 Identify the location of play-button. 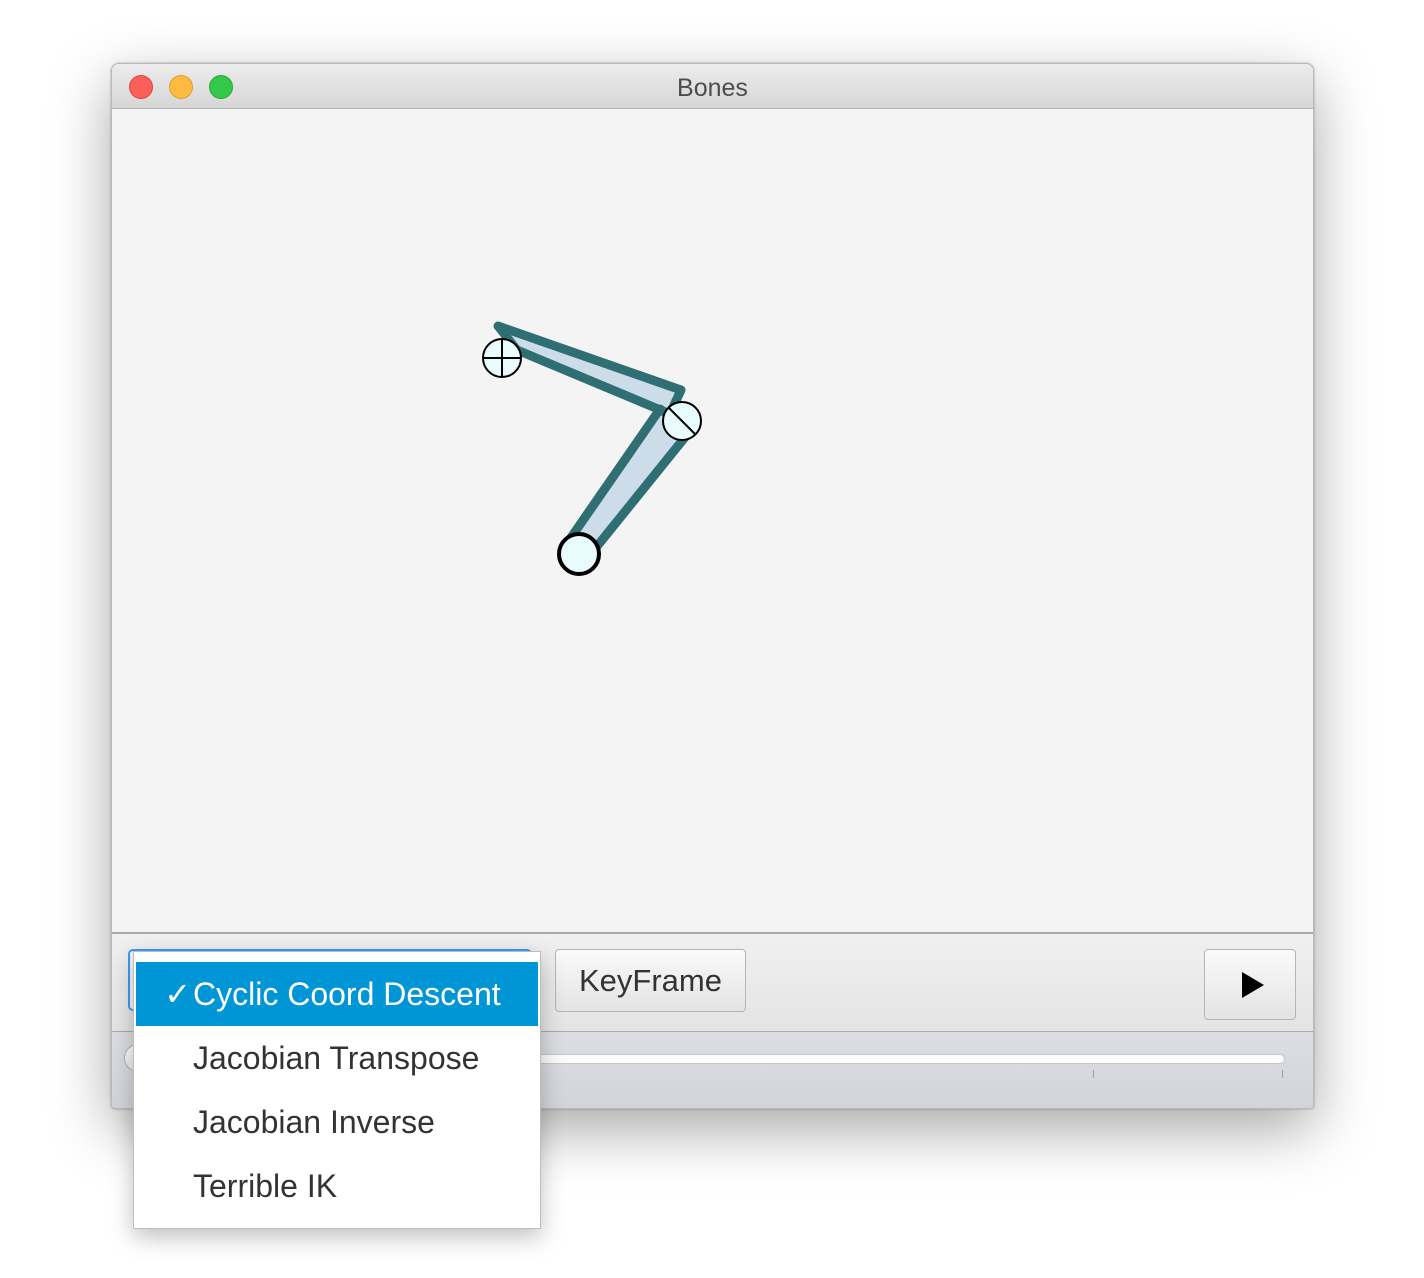
(1250, 984).